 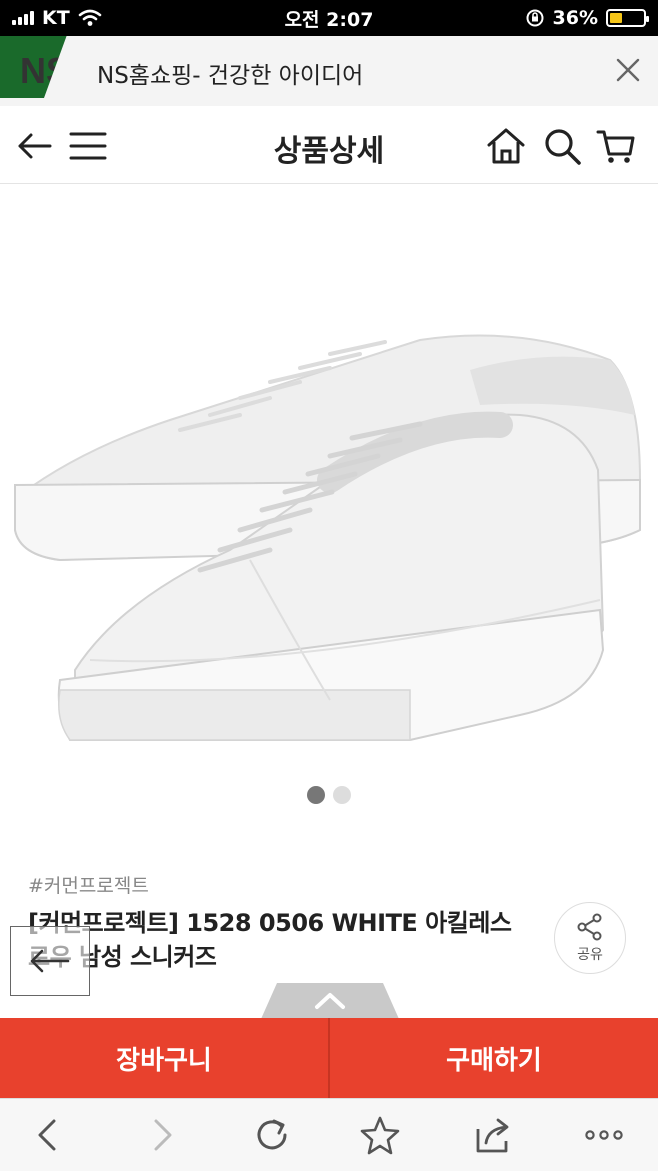 What do you see at coordinates (40, 67) in the screenshot?
I see `ns-logo: NS` at bounding box center [40, 67].